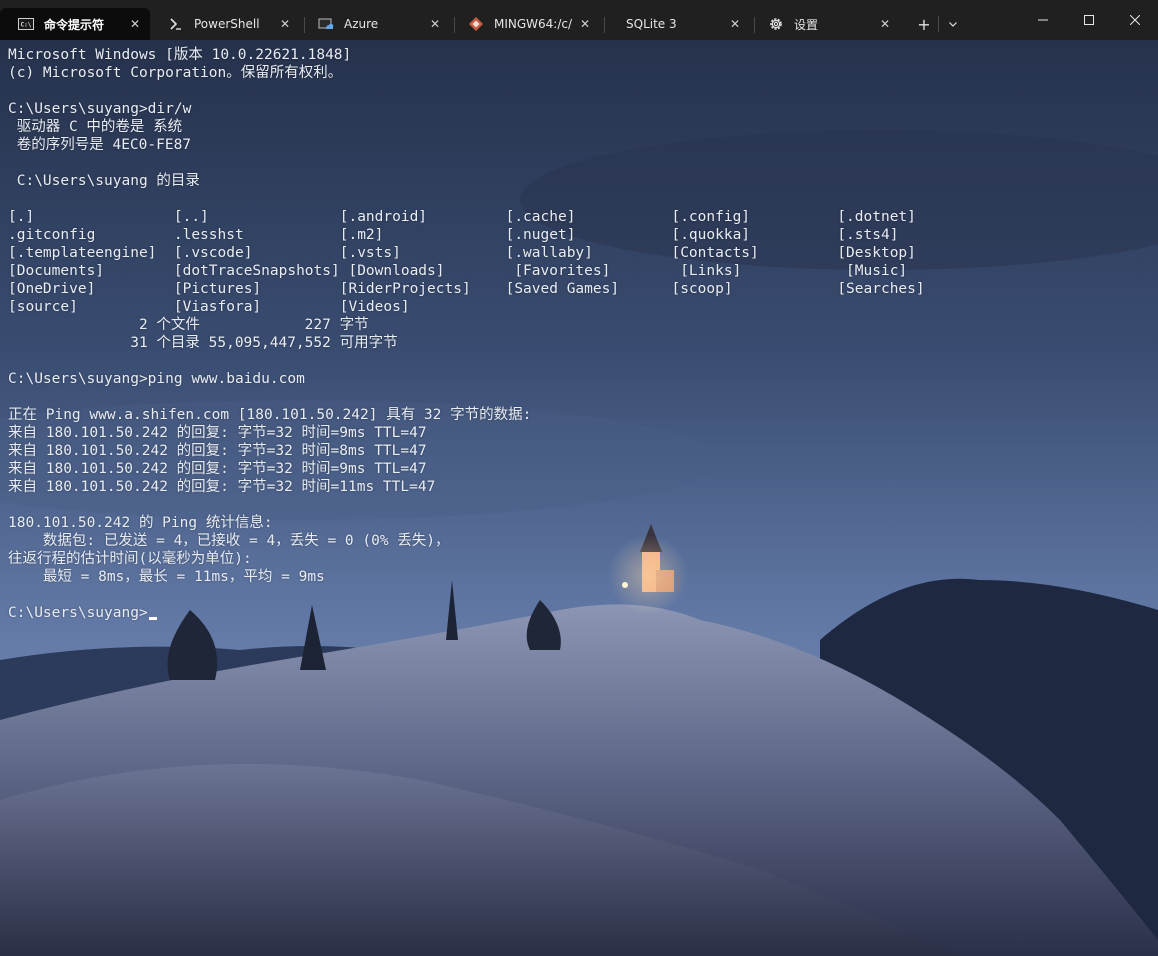 The width and height of the screenshot is (1158, 956). Describe the element at coordinates (104, 181) in the screenshot. I see `terminal-line-text: C:\Users\suyang 的目录` at that location.